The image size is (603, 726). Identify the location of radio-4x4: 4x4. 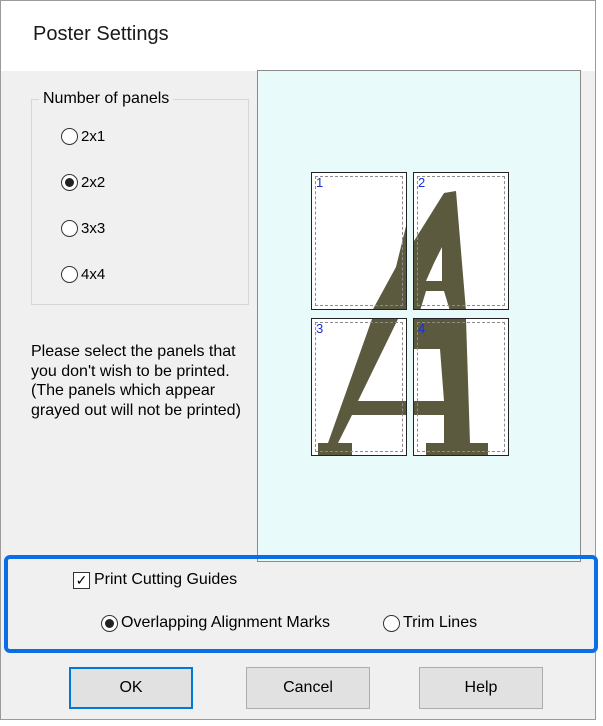
(83, 274).